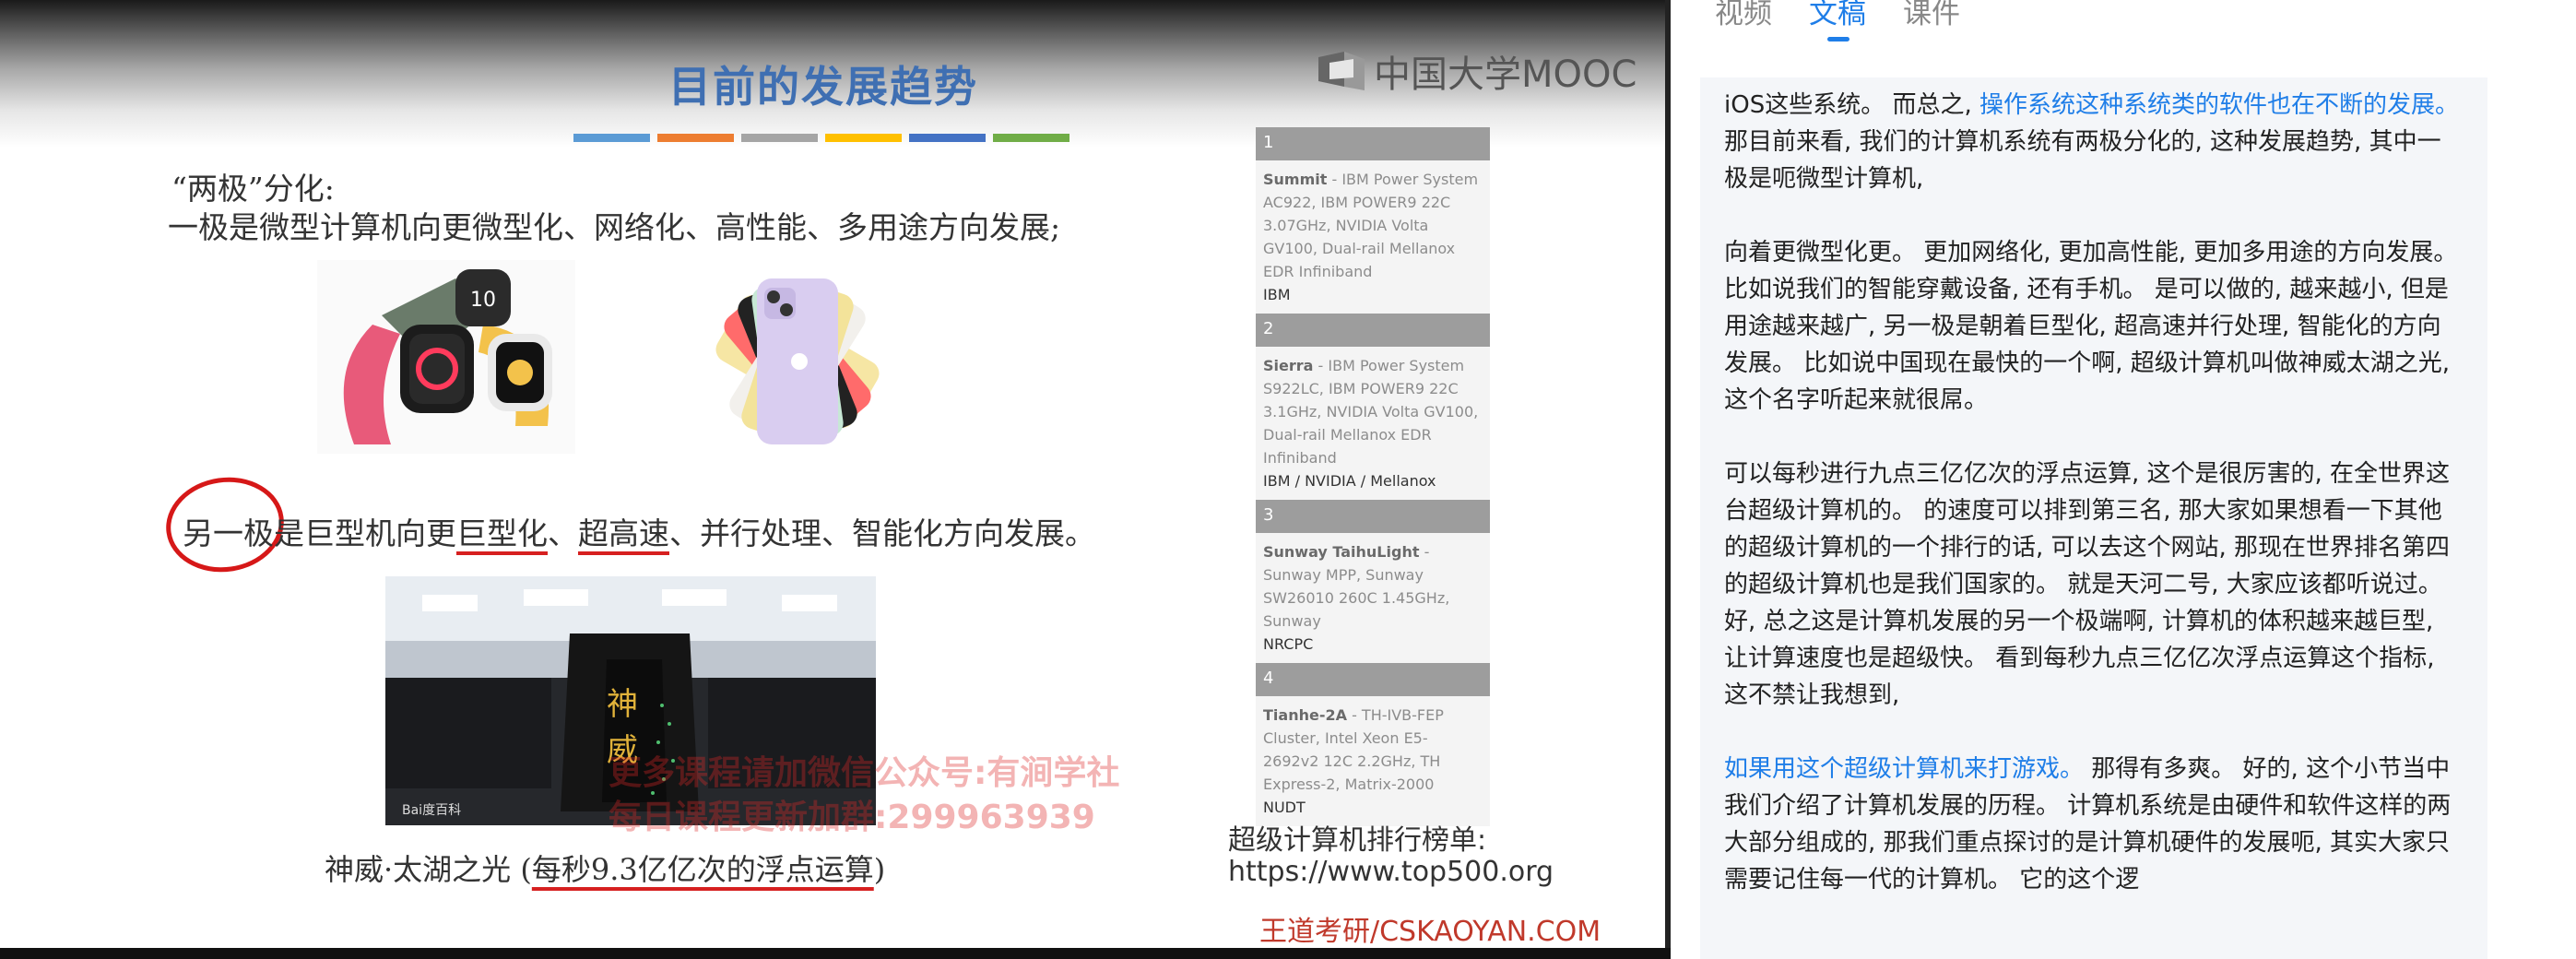 The height and width of the screenshot is (959, 2576). What do you see at coordinates (1288, 644) in the screenshot?
I see `top500-vendor: NRCPC` at bounding box center [1288, 644].